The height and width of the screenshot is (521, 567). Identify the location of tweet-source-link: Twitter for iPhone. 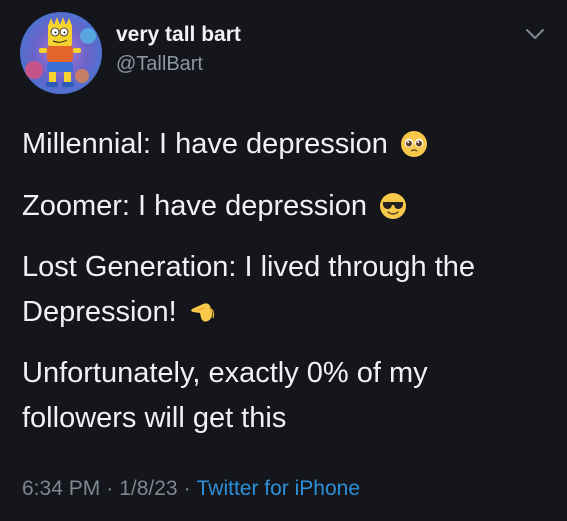
(278, 488).